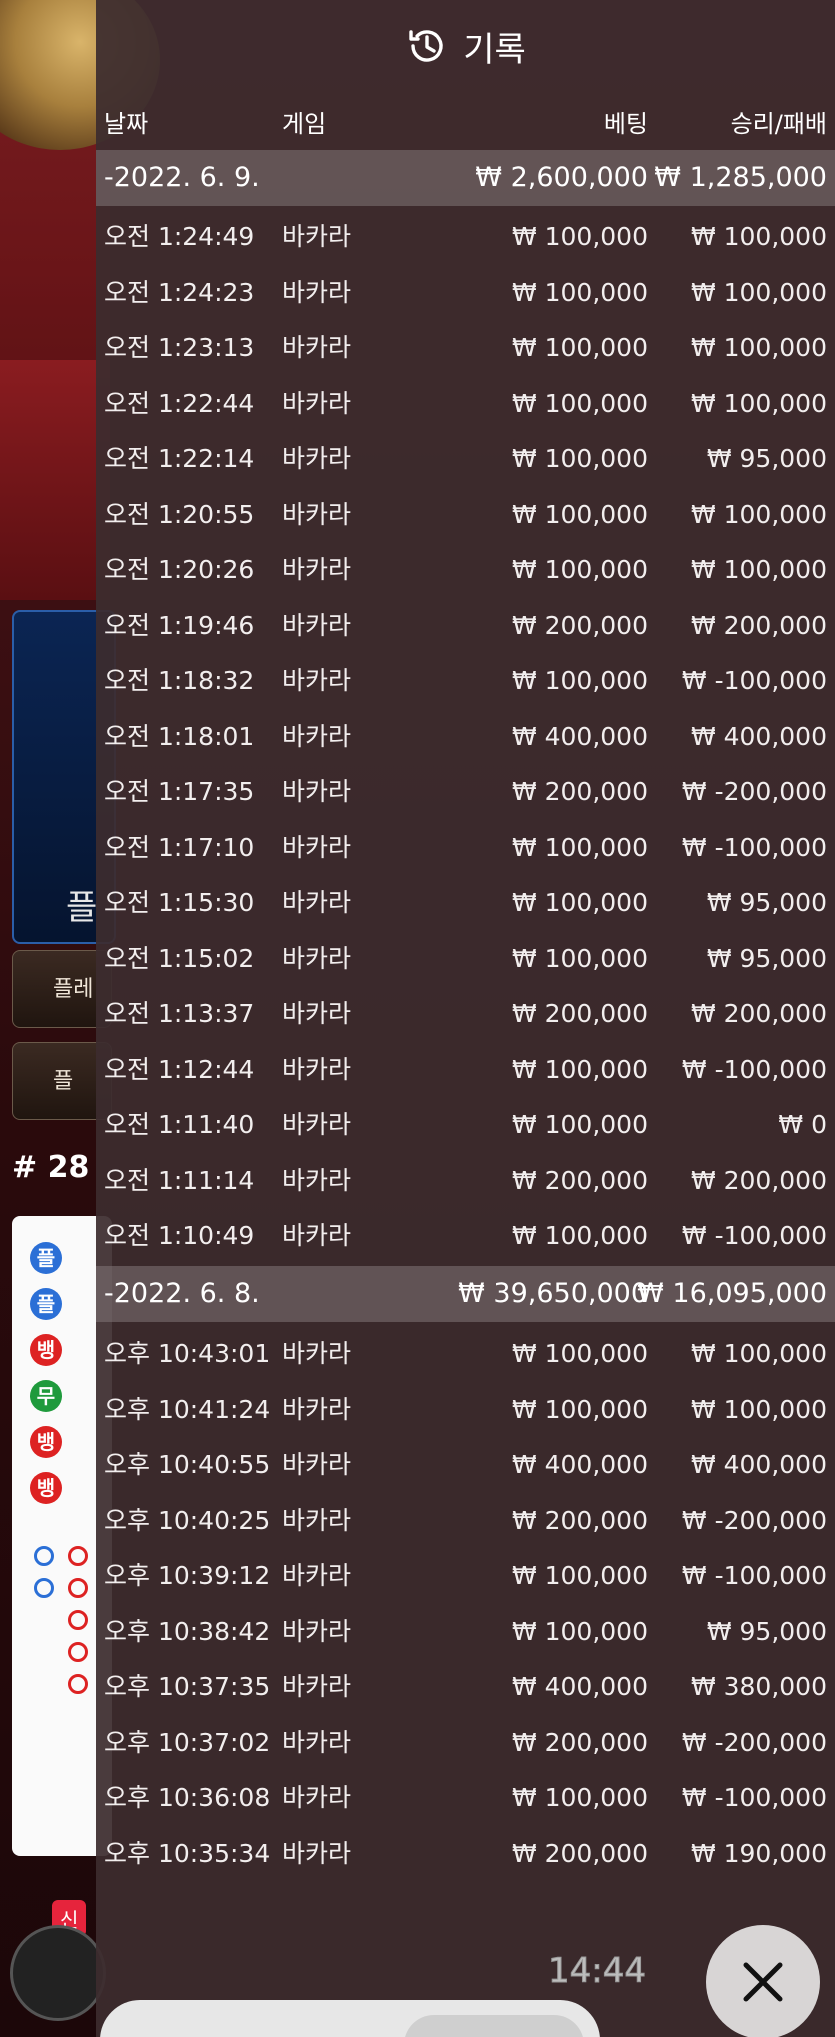 This screenshot has width=835, height=2037. What do you see at coordinates (465, 458) in the screenshot?
I see `history-row: 오전 1:22:14 바카라 ₩ 100,000 ₩ 95,000` at bounding box center [465, 458].